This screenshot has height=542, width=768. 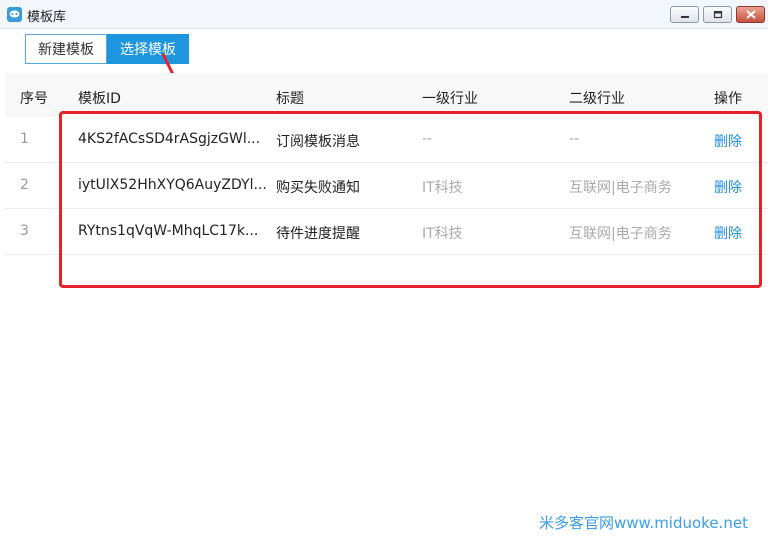 I want to click on minimize-button, so click(x=684, y=14).